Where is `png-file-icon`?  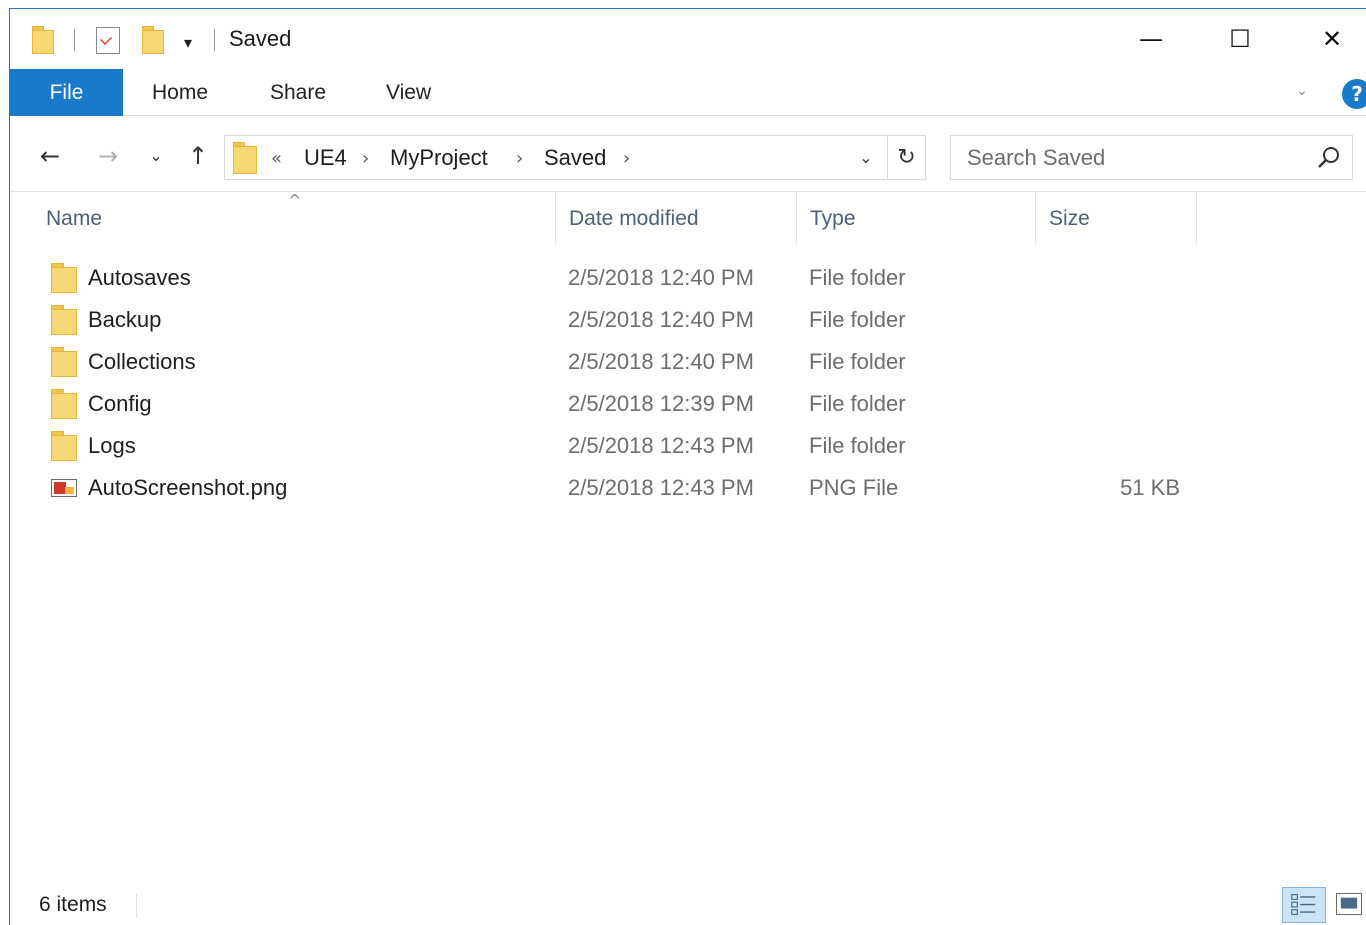
png-file-icon is located at coordinates (64, 488).